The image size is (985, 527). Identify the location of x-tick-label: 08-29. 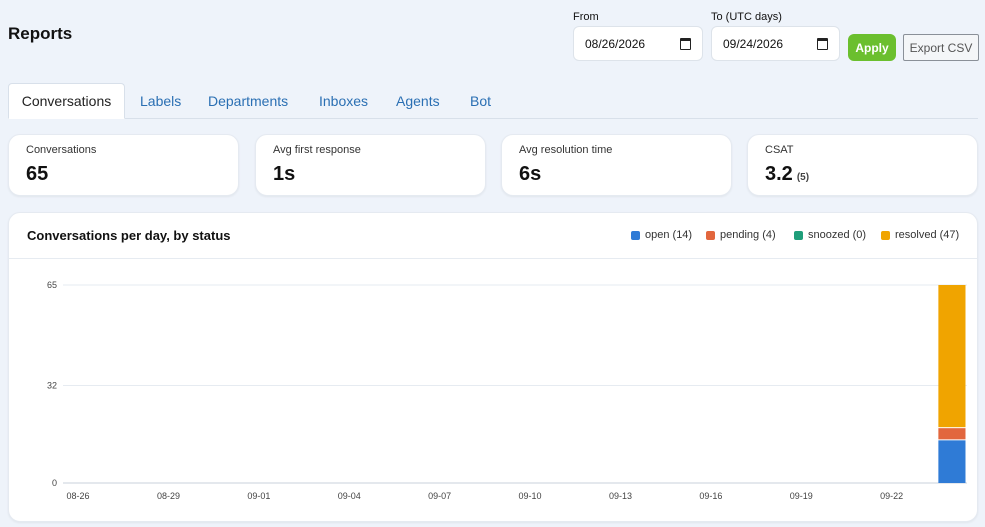
(168, 496).